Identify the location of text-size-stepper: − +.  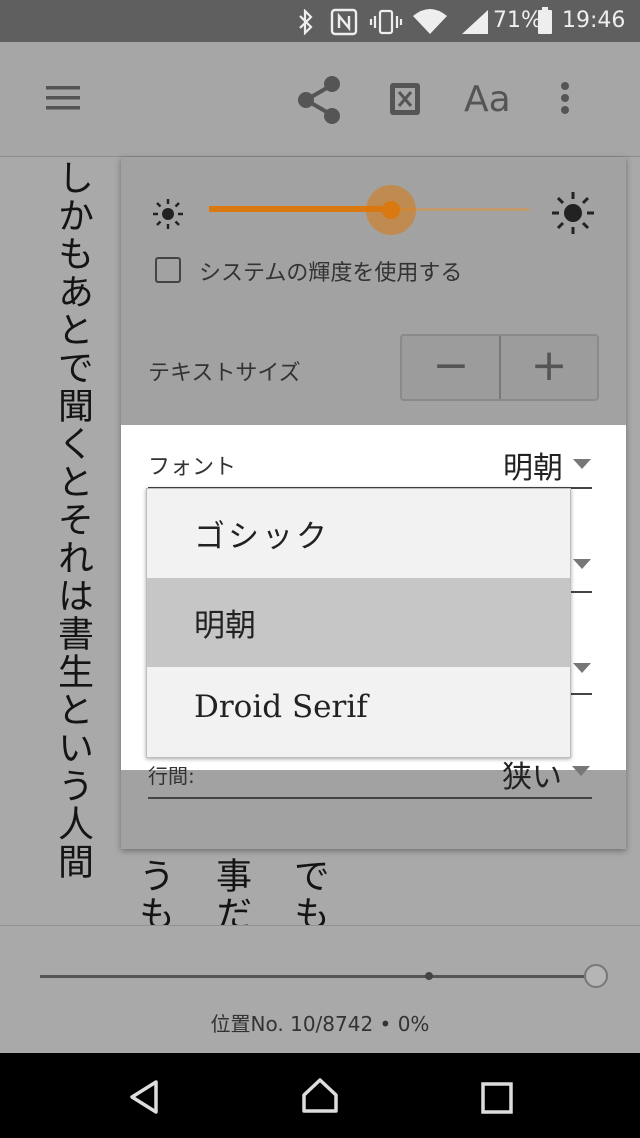
(499, 367).